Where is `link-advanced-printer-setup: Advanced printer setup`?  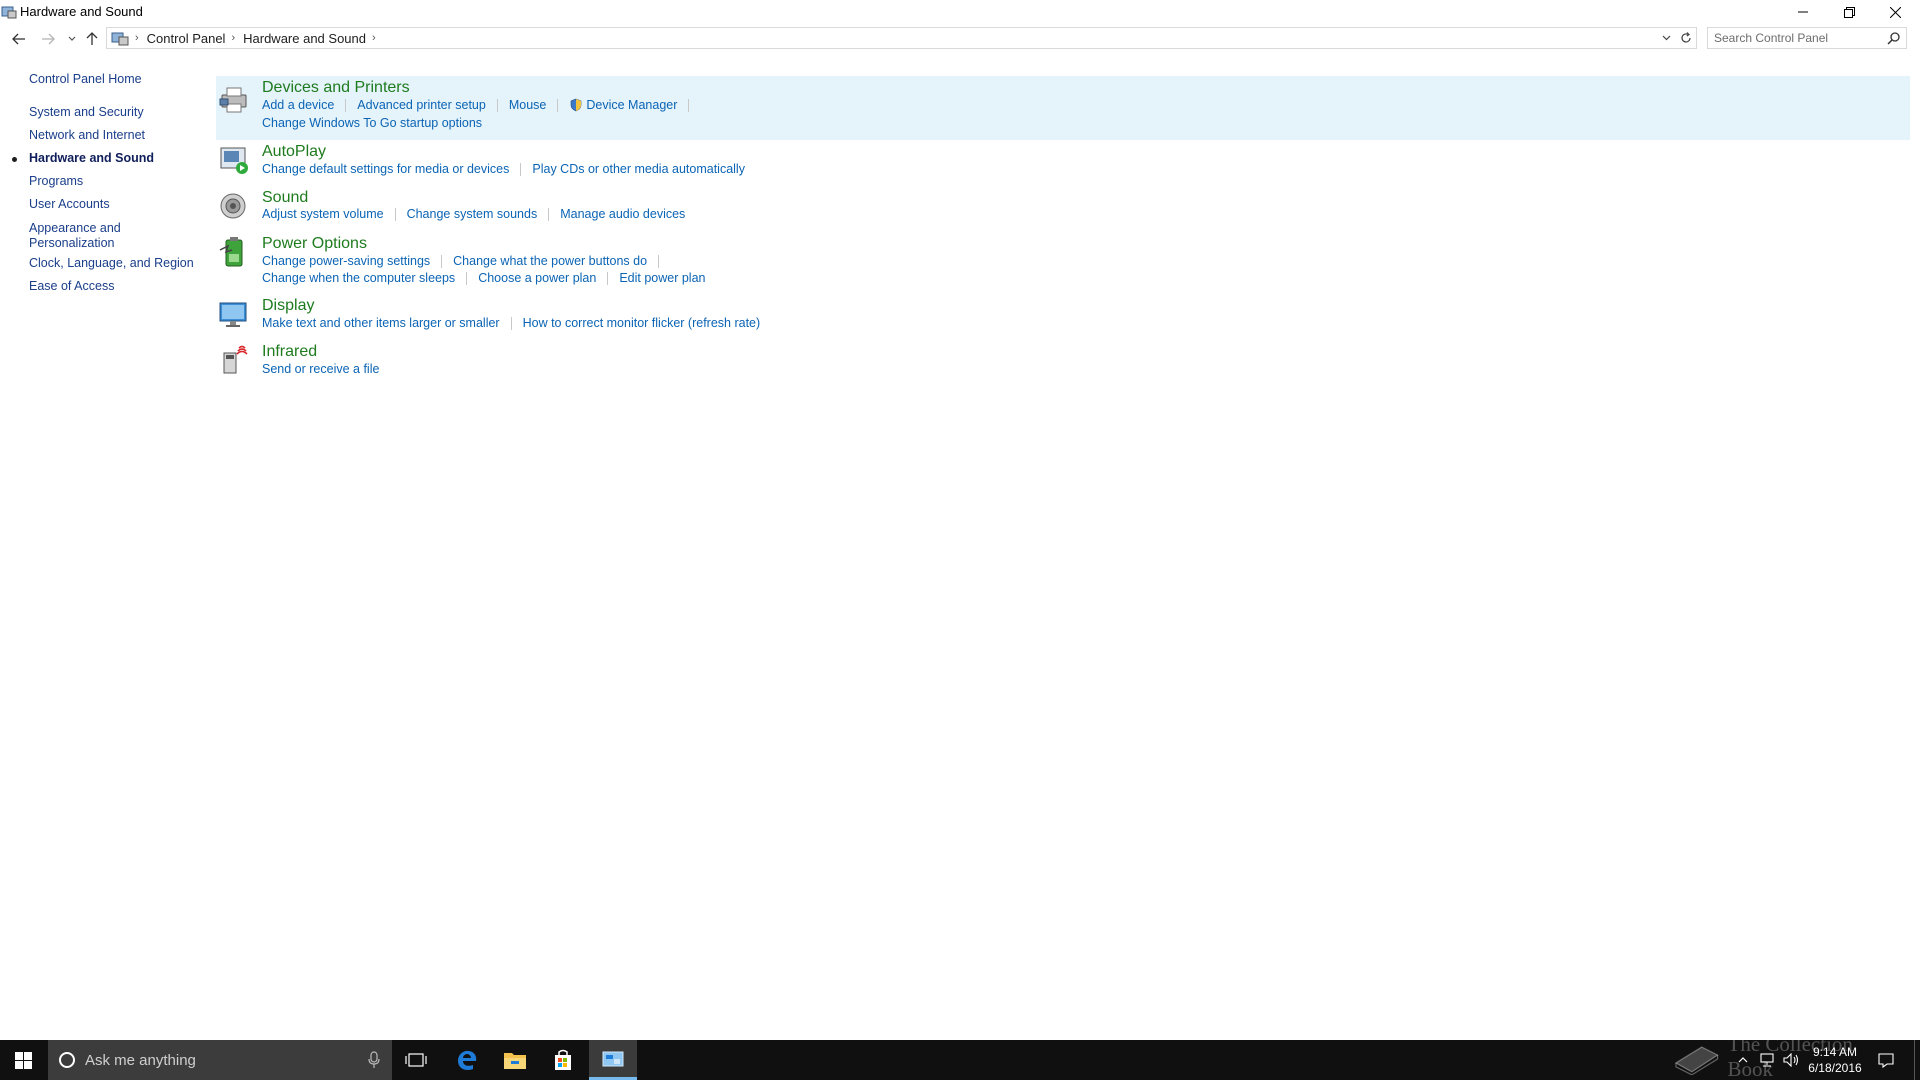
link-advanced-printer-setup: Advanced printer setup is located at coordinates (421, 105).